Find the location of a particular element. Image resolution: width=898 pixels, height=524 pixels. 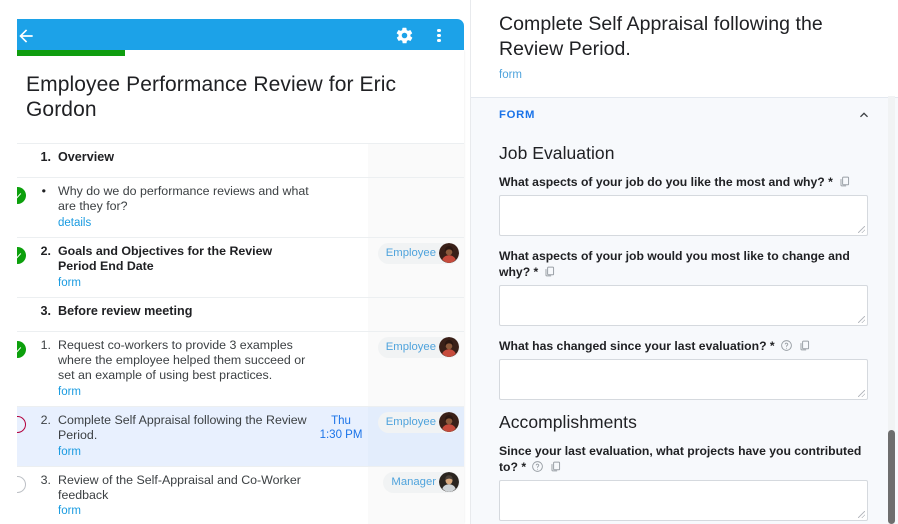

scrollbar-thumb is located at coordinates (891, 477).